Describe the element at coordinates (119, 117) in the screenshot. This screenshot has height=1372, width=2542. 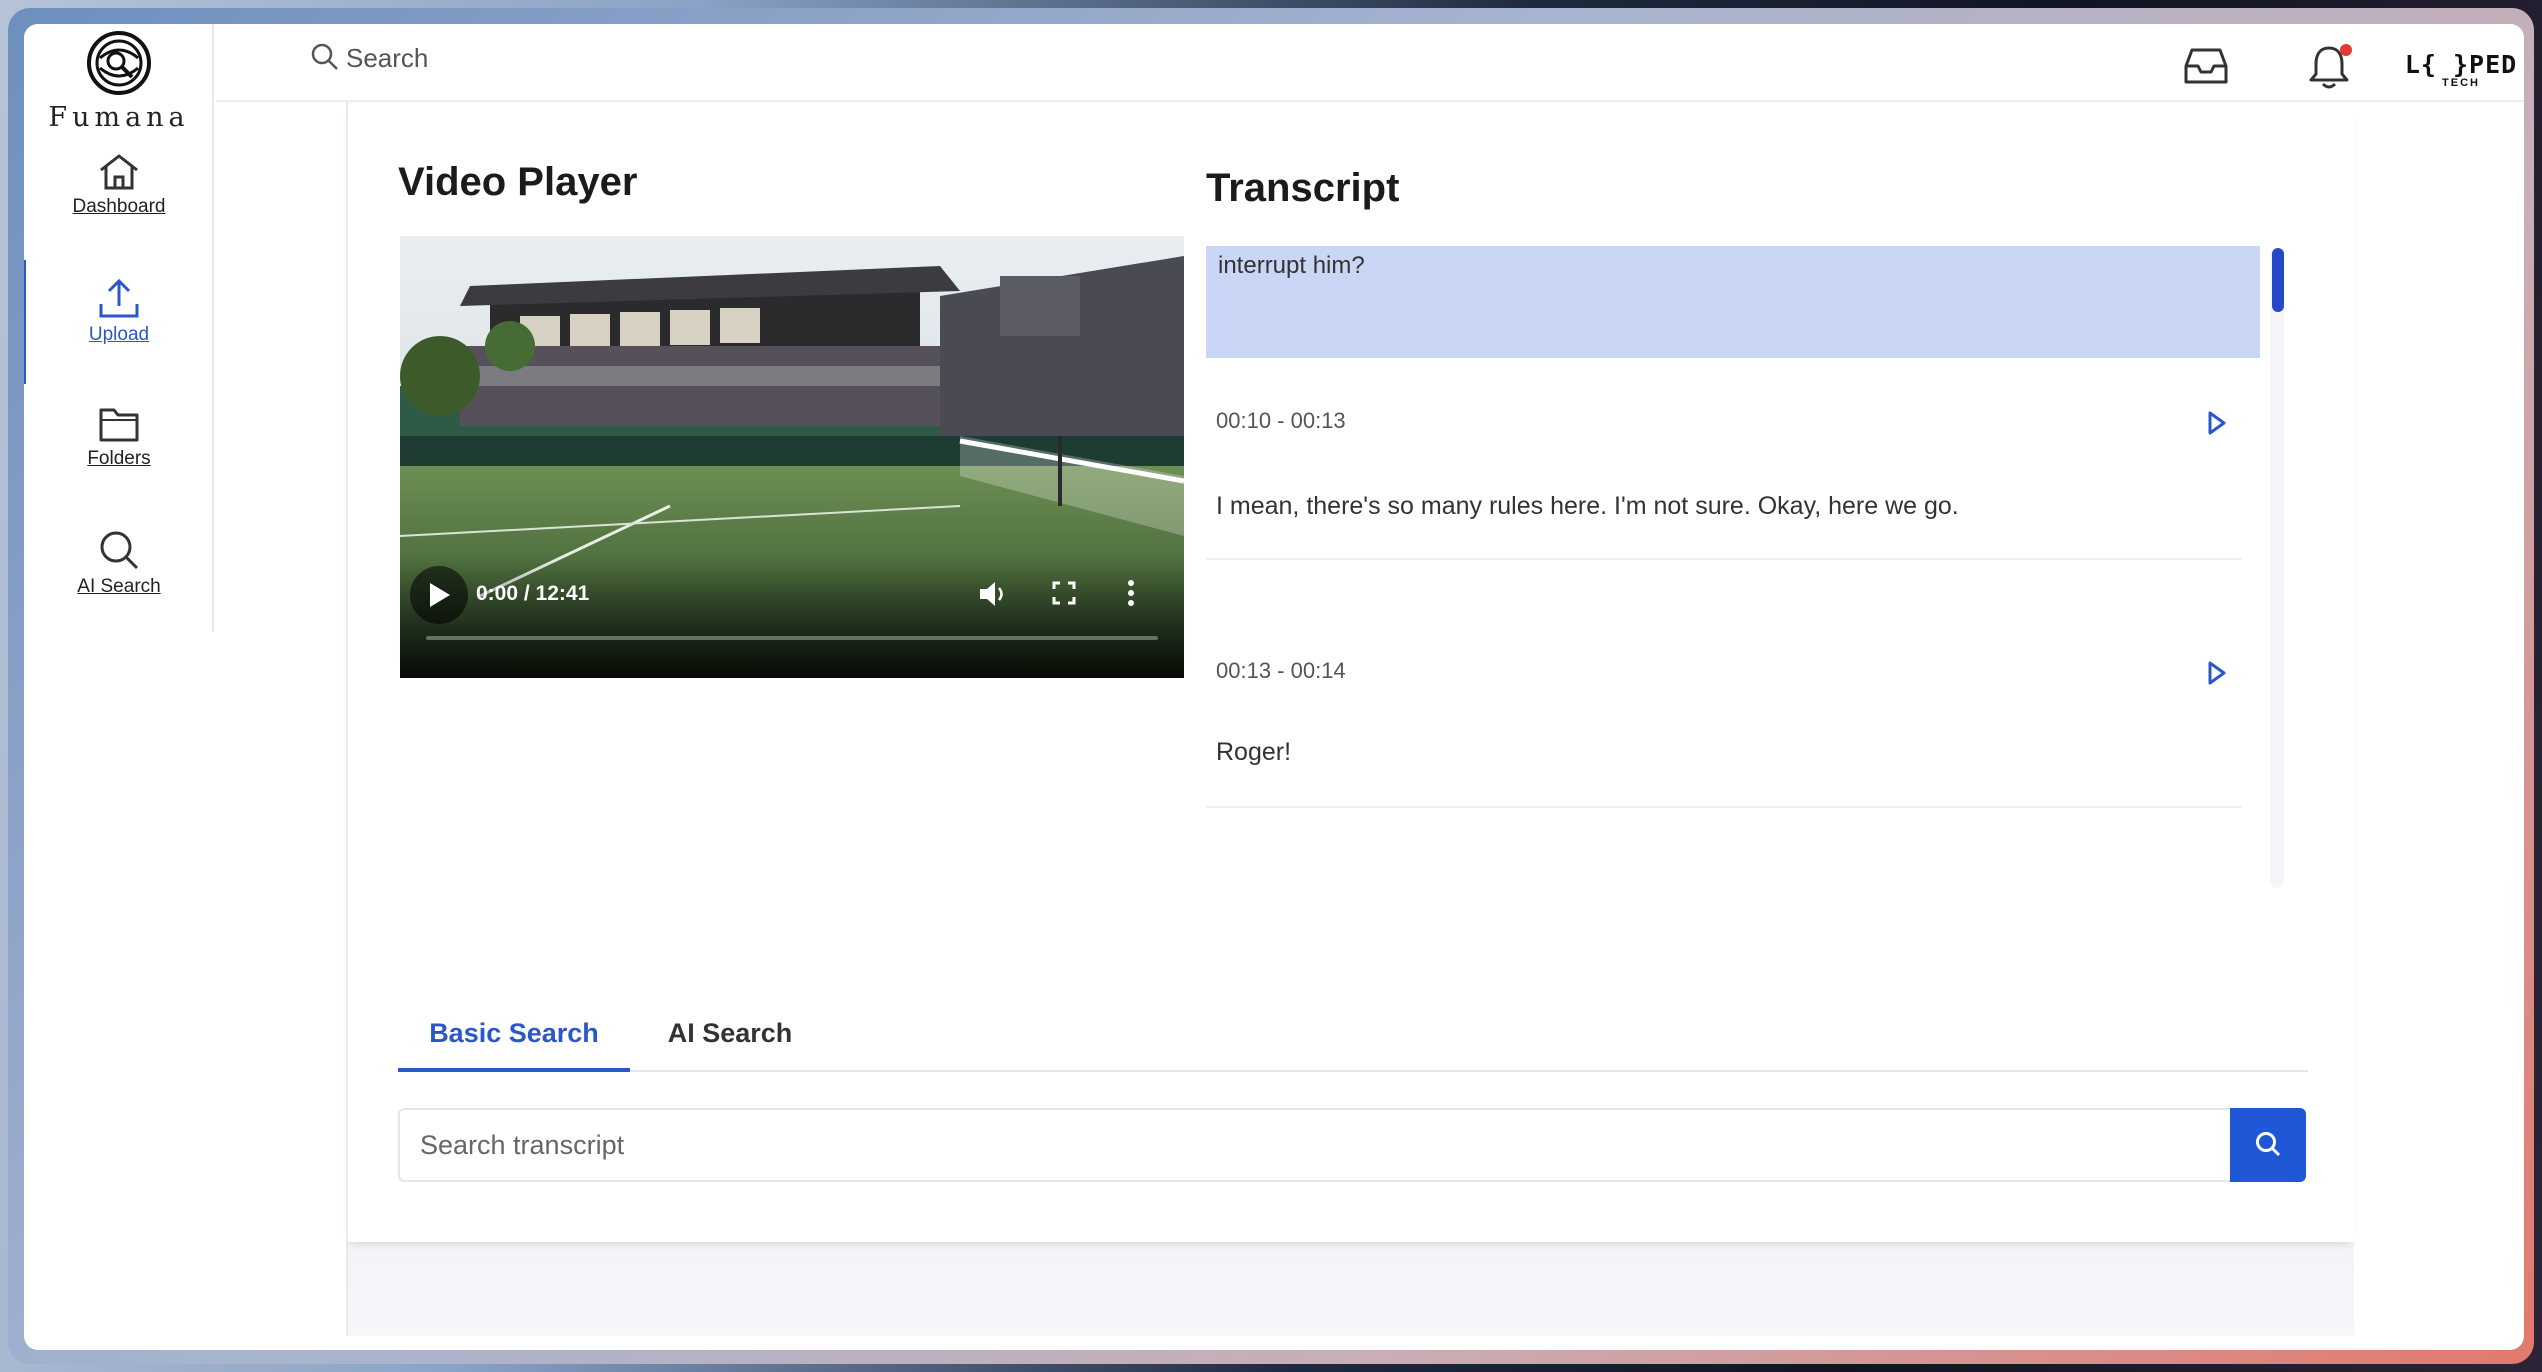
I see `logo-text: Fumana` at that location.